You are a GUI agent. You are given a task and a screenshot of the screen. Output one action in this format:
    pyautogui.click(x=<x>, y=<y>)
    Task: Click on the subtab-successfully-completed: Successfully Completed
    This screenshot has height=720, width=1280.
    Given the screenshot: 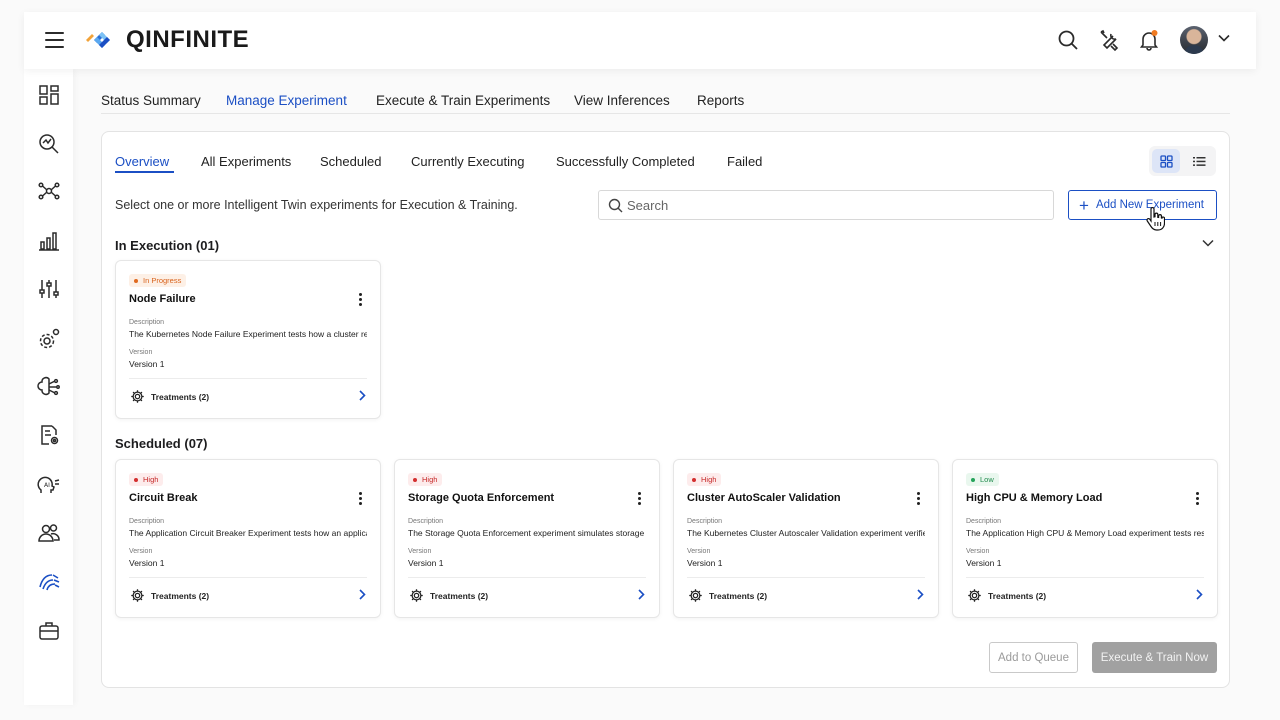 What is the action you would take?
    pyautogui.click(x=625, y=161)
    